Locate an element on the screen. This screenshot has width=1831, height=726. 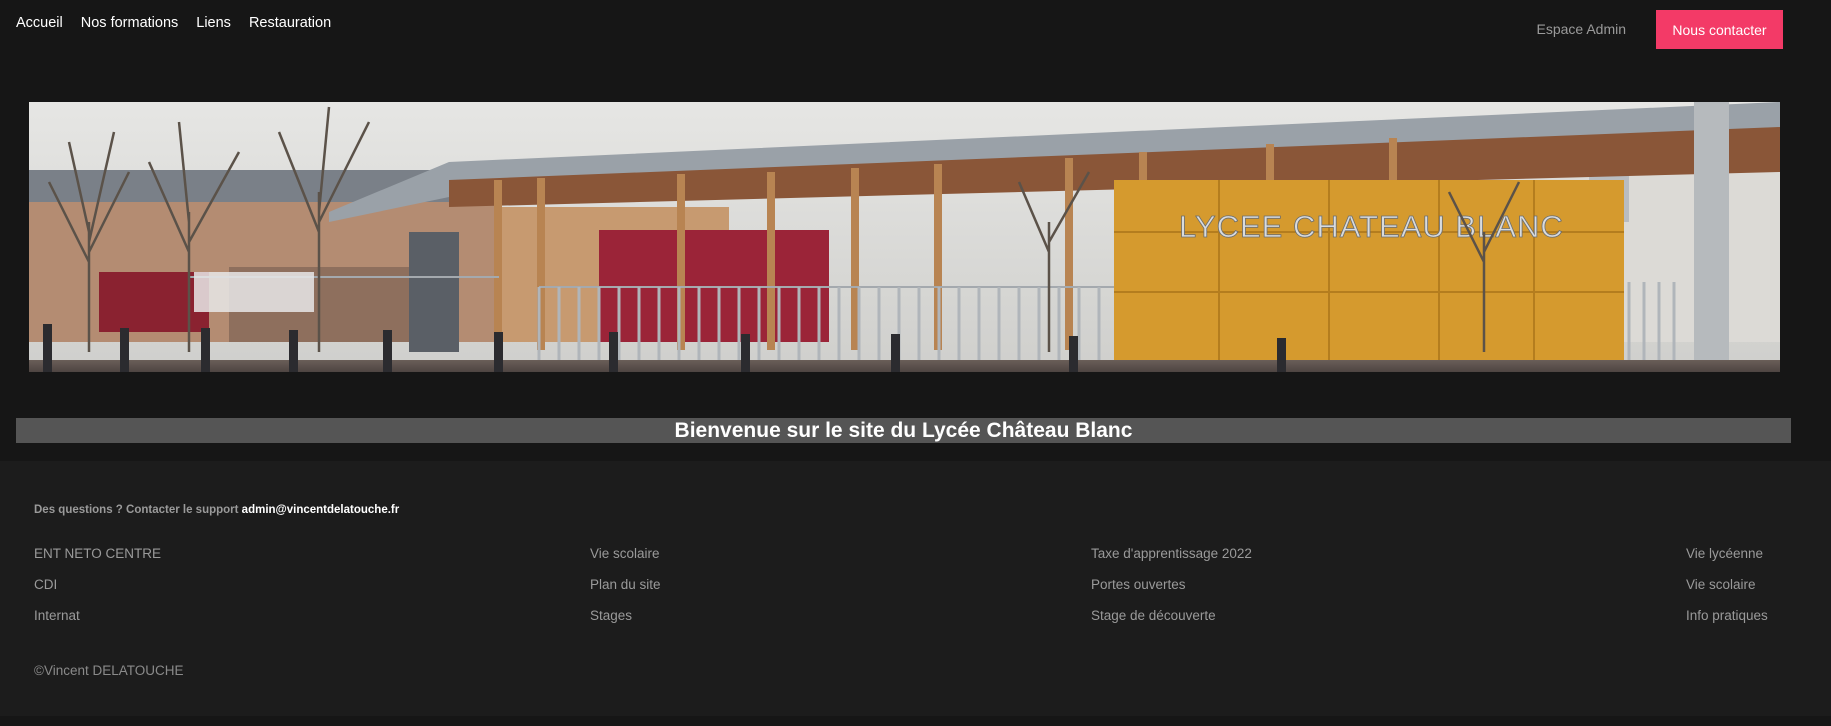
footer-link-vie-lyceenne: Vie lycéenne is located at coordinates (1727, 554).